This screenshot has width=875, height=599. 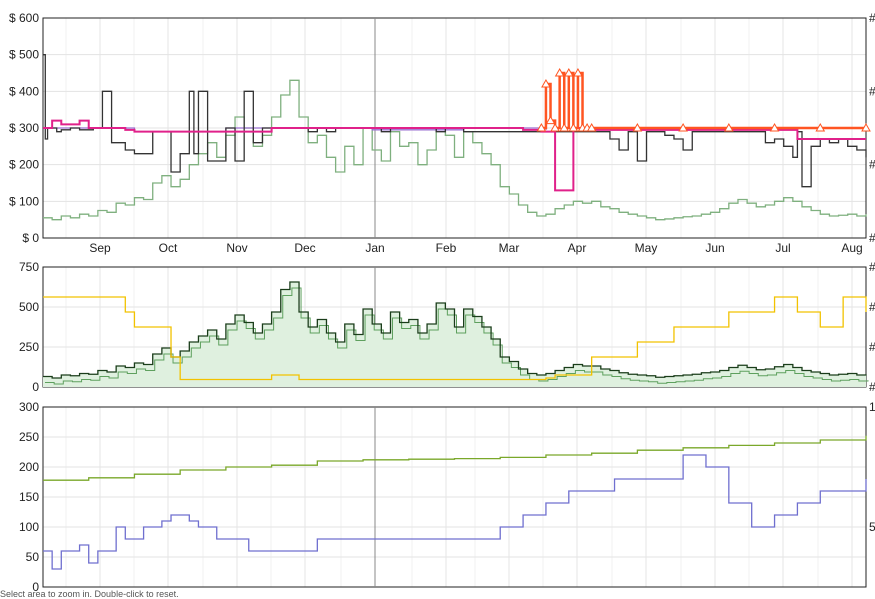 I want to click on x-tick-label: Jan, so click(x=374, y=248).